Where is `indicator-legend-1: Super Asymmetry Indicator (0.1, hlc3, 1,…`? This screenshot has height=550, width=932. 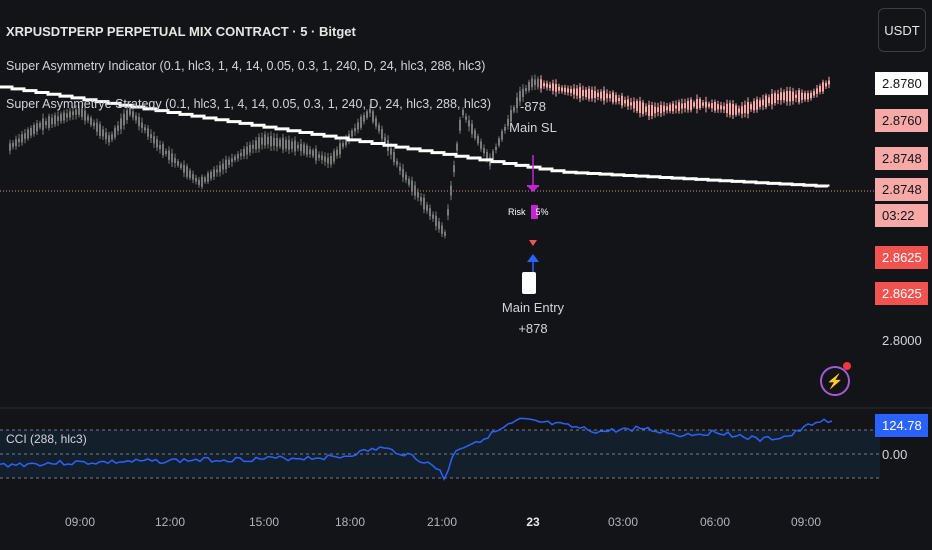 indicator-legend-1: Super Asymmetry Indicator (0.1, hlc3, 1,… is located at coordinates (245, 66).